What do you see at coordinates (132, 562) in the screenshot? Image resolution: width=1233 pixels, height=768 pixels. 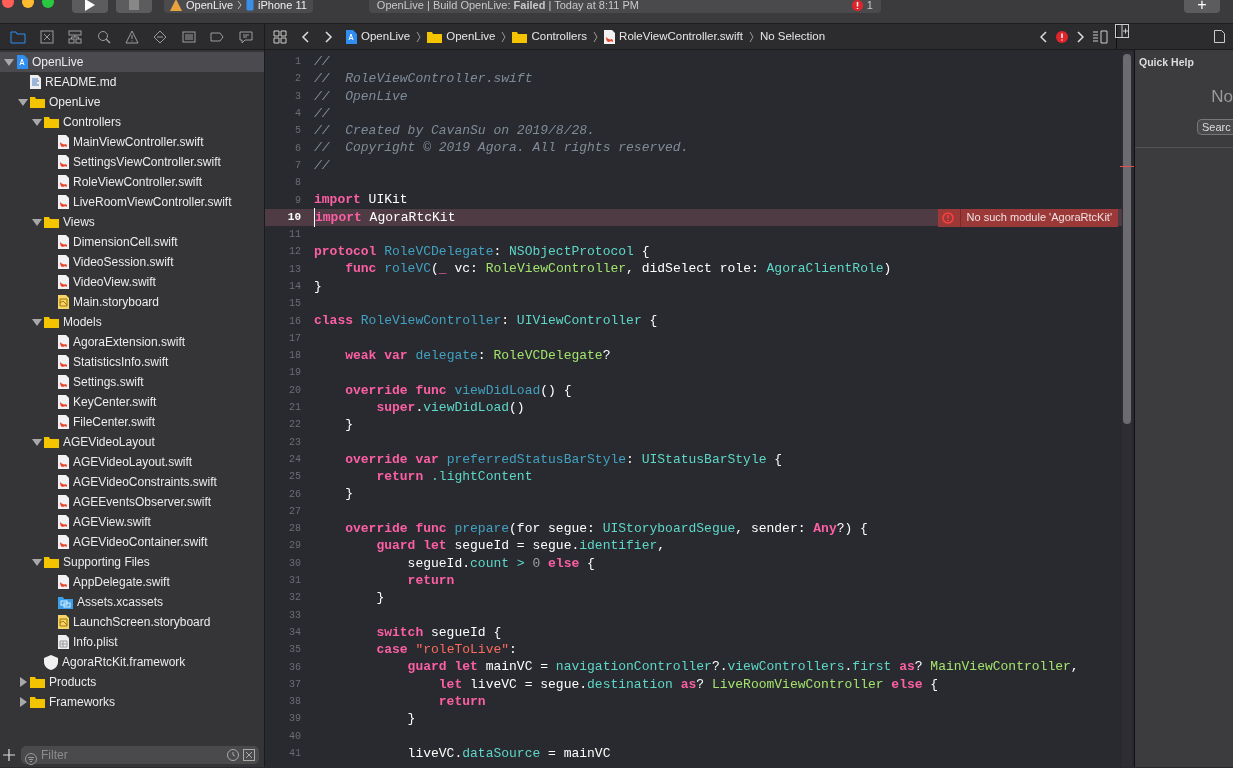 I see `tree-item: Supporting Files` at bounding box center [132, 562].